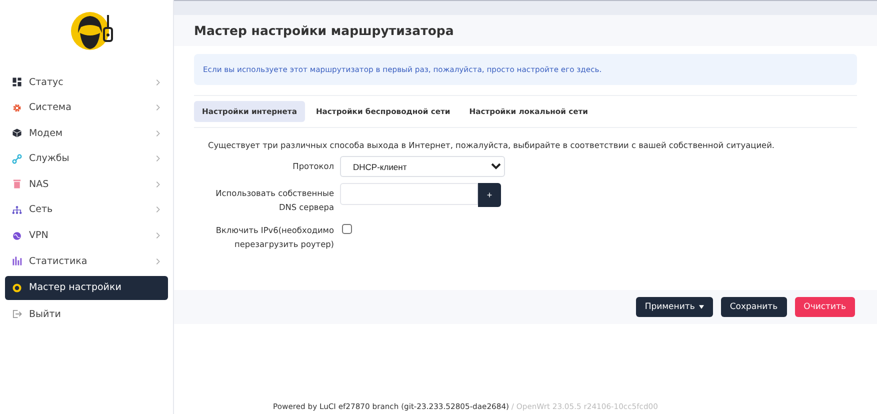  What do you see at coordinates (674, 307) in the screenshot?
I see `apply-button: Применить` at bounding box center [674, 307].